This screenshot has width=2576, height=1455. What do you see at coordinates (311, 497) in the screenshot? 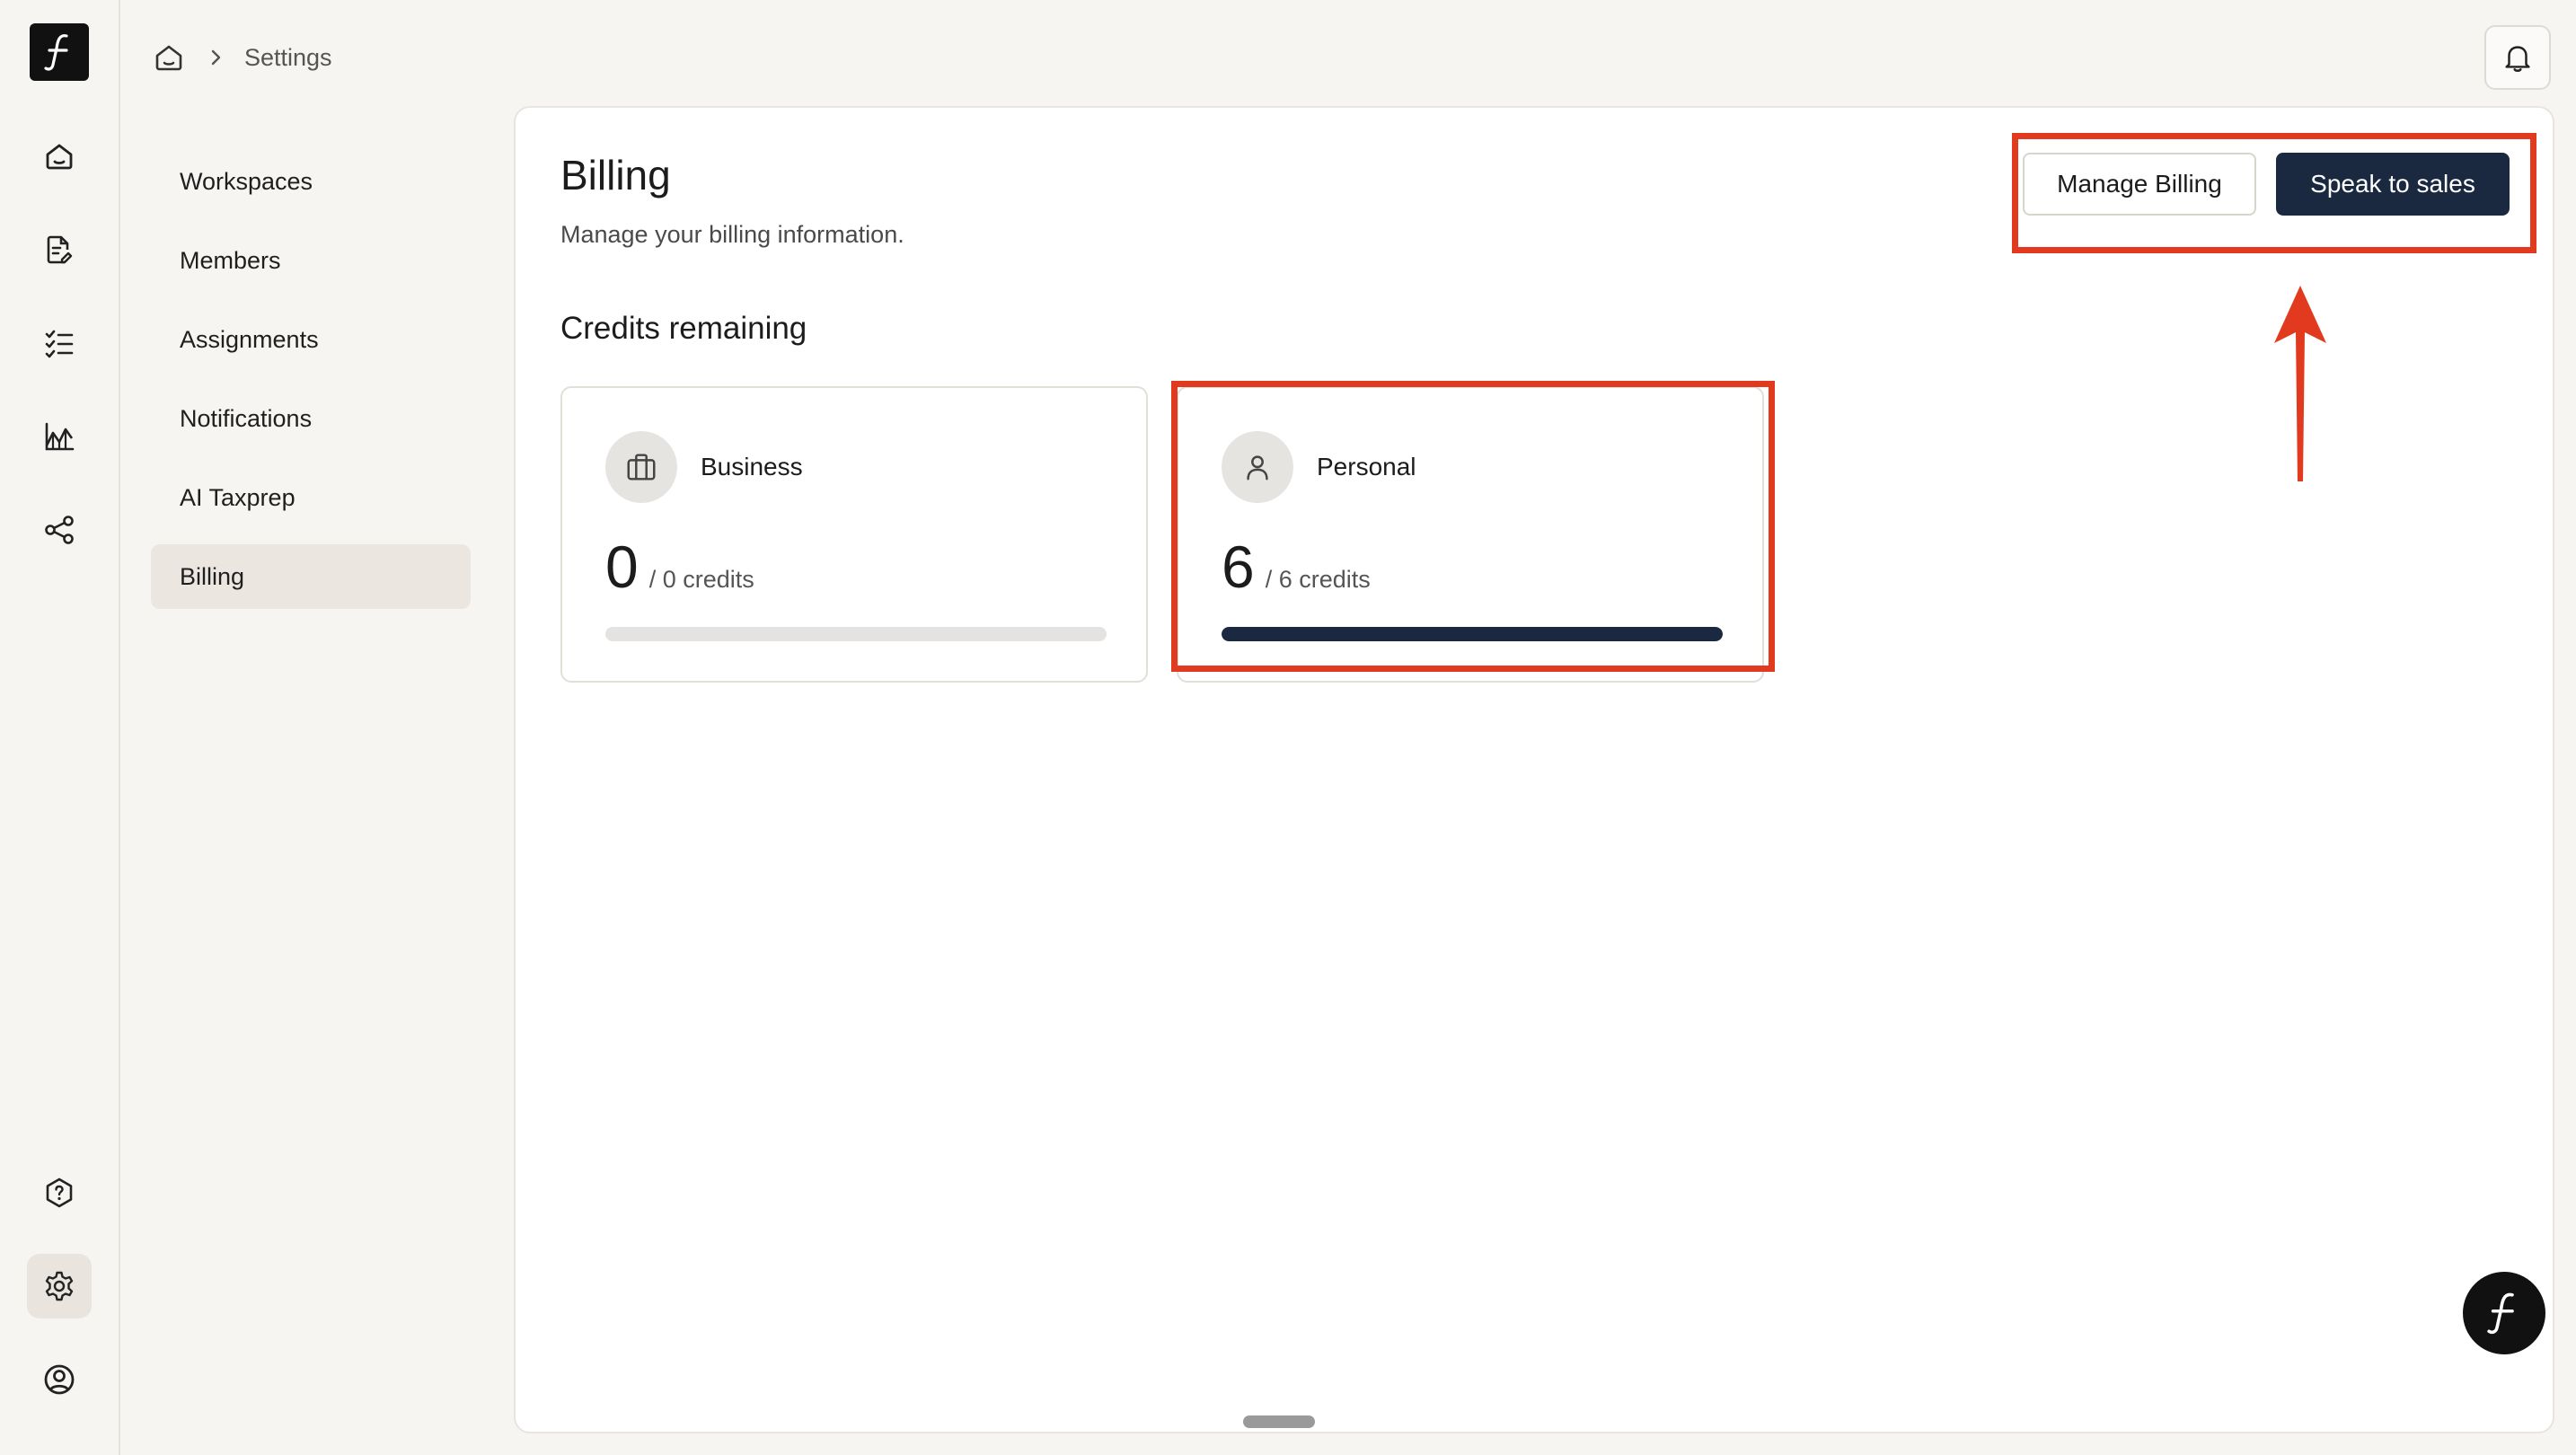
I see `nav-item-ai-taxprep: AI Taxprep` at bounding box center [311, 497].